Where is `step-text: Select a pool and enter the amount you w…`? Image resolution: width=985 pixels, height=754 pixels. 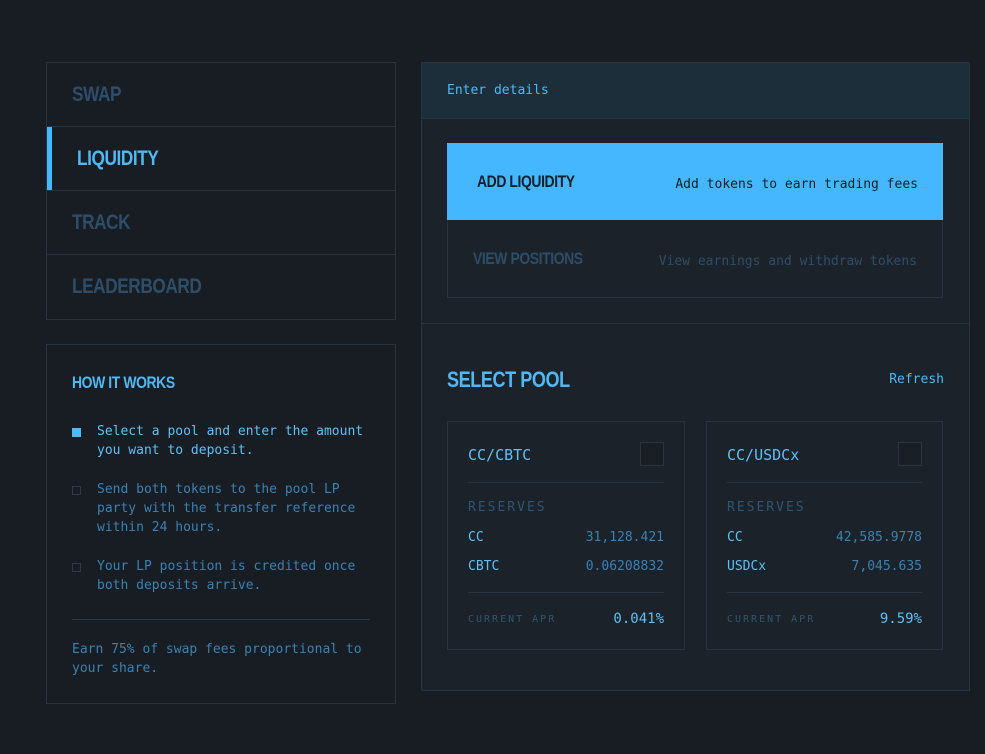 step-text: Select a pool and enter the amount you w… is located at coordinates (230, 441).